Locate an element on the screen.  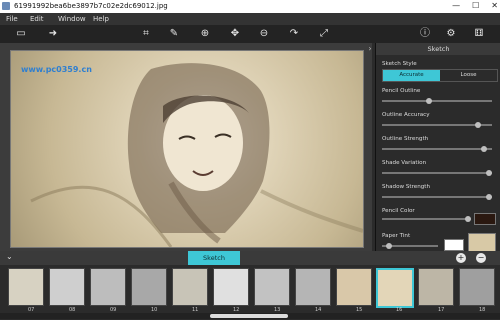
style-loose-button: Loose is located at coordinates (468, 75).